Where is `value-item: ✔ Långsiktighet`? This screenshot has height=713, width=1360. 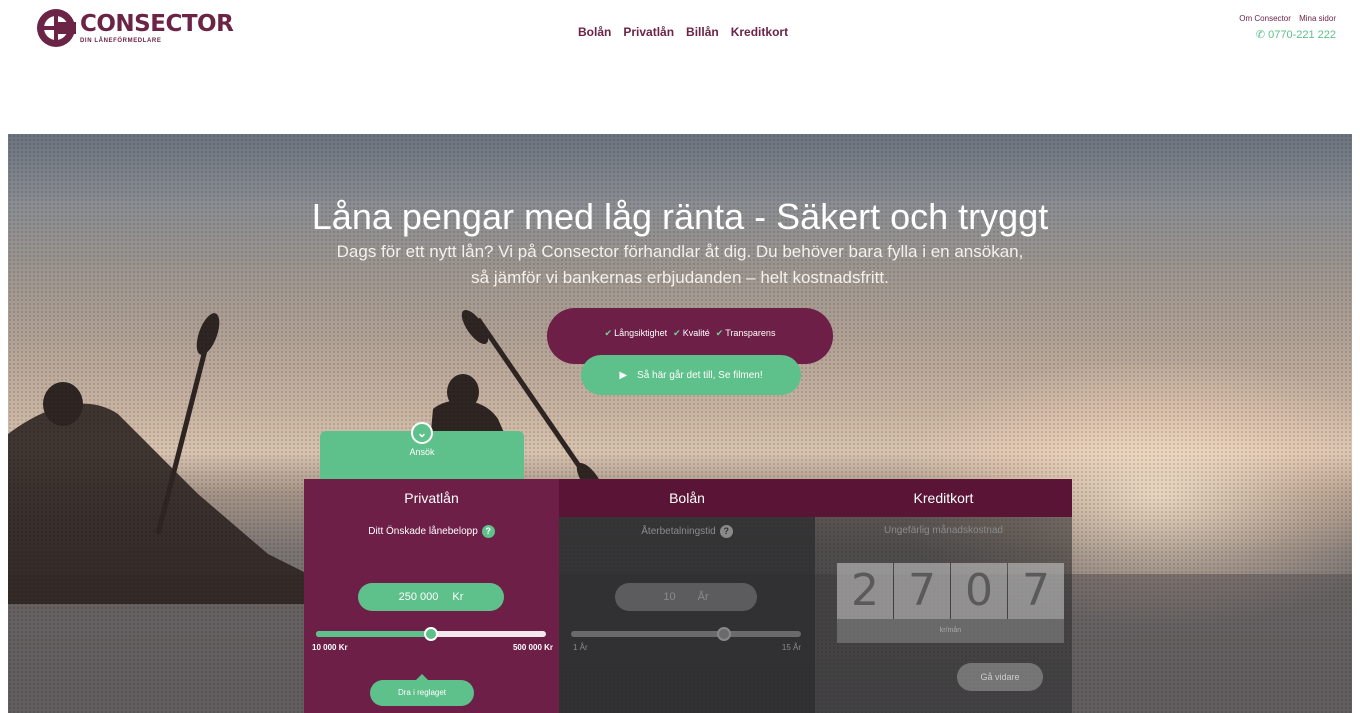
value-item: ✔ Långsiktighet is located at coordinates (636, 333).